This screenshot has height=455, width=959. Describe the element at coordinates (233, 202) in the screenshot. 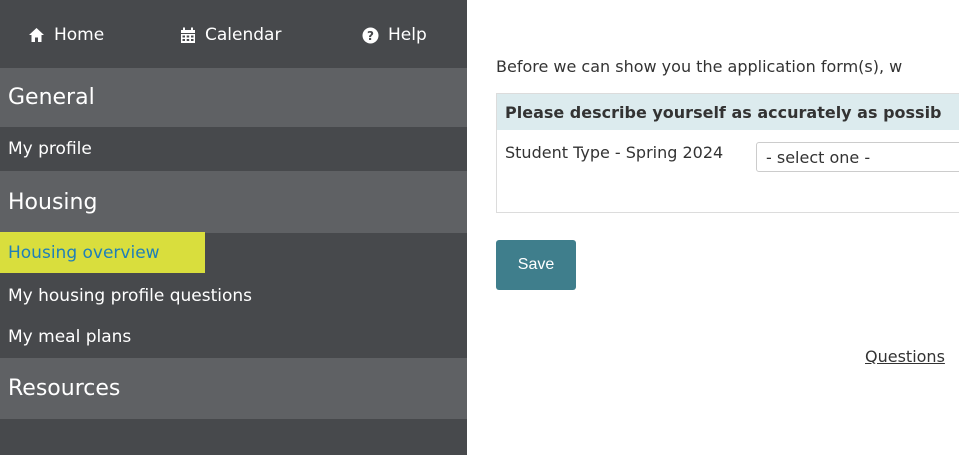

I see `section-header-housing: Housing` at that location.